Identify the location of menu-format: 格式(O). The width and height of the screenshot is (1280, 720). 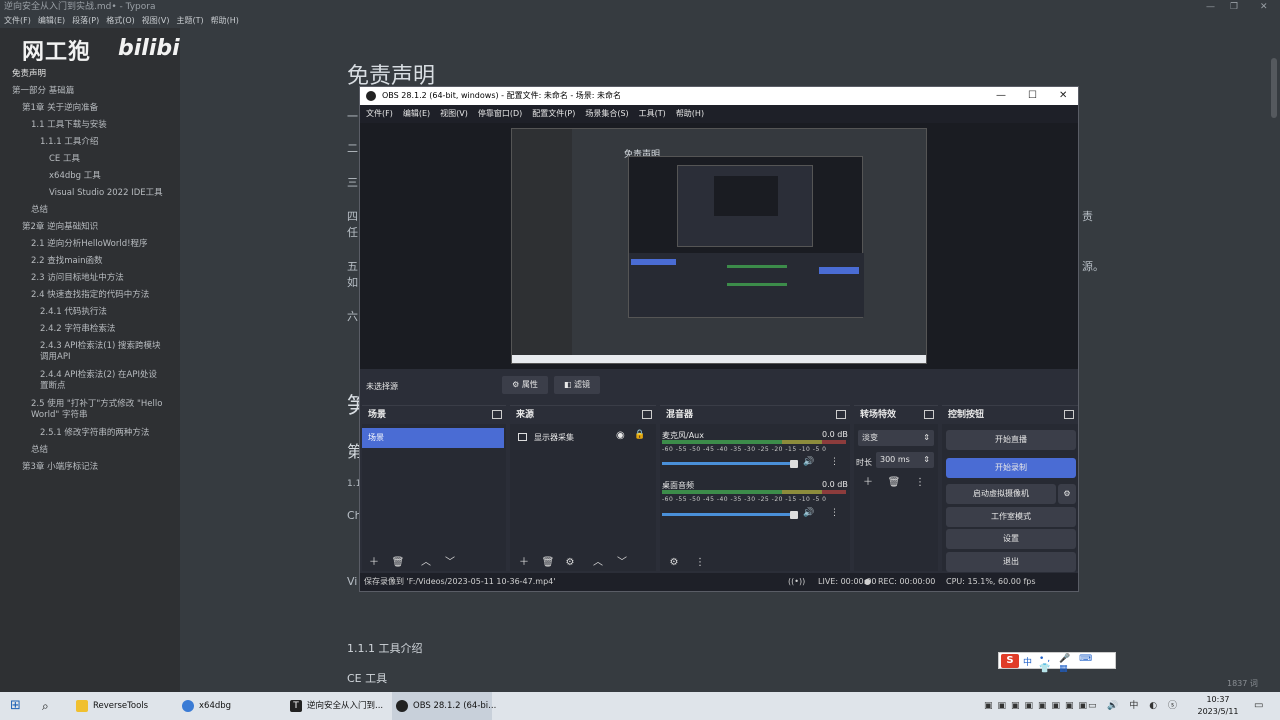
(120, 21).